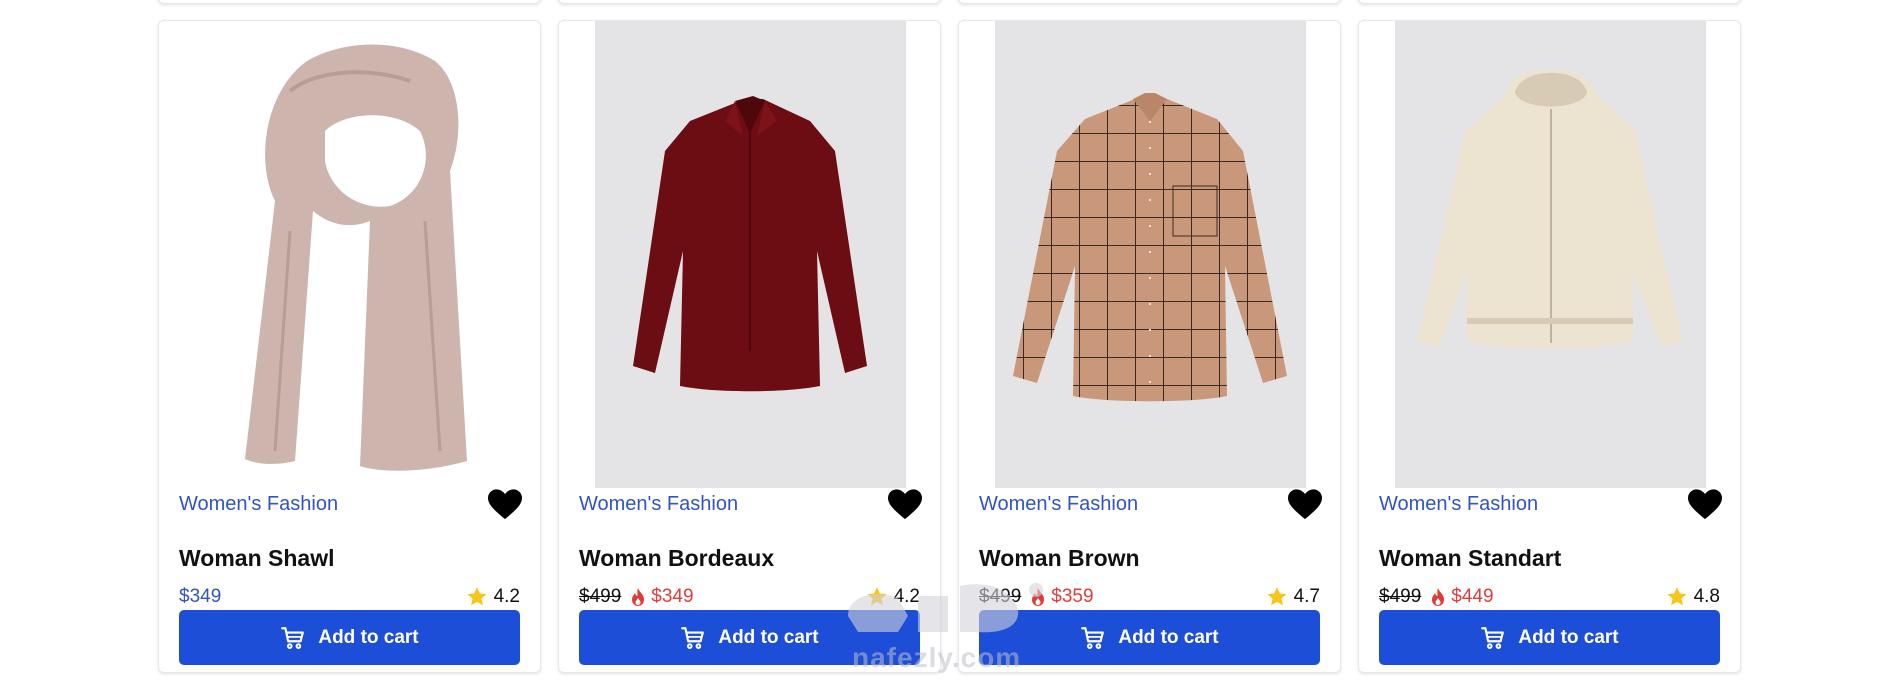 This screenshot has width=1894, height=683. I want to click on price-row: $499 $359 4.7, so click(1149, 597).